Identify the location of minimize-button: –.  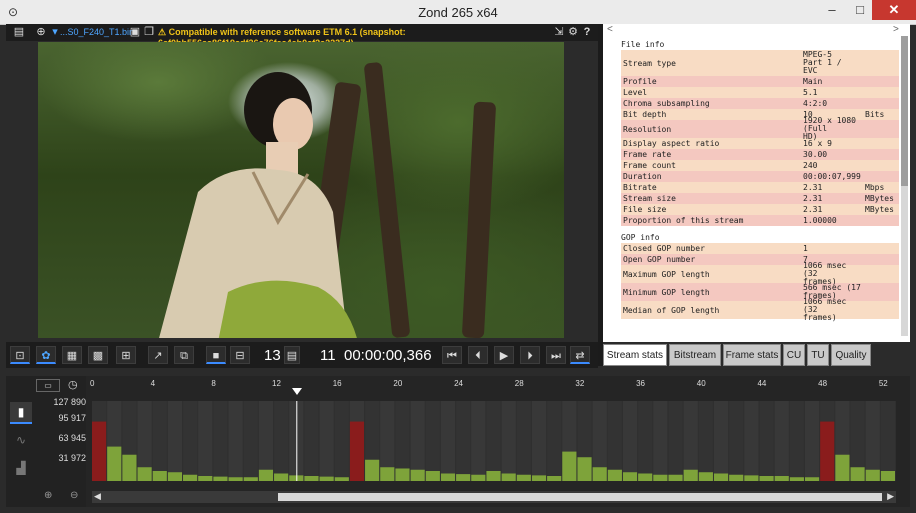
(832, 10).